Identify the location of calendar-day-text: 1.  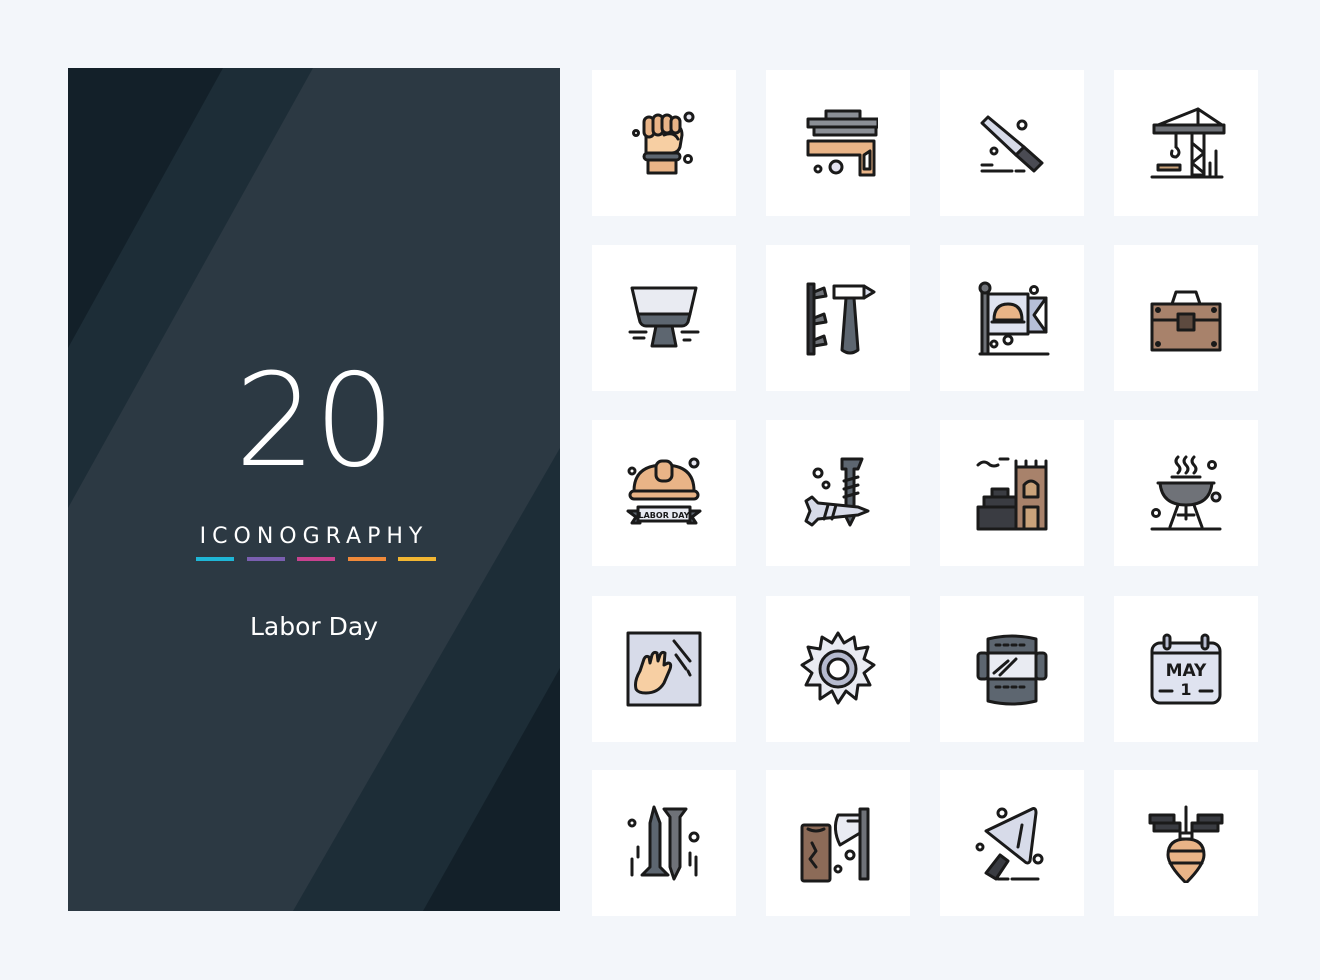
(1185, 689).